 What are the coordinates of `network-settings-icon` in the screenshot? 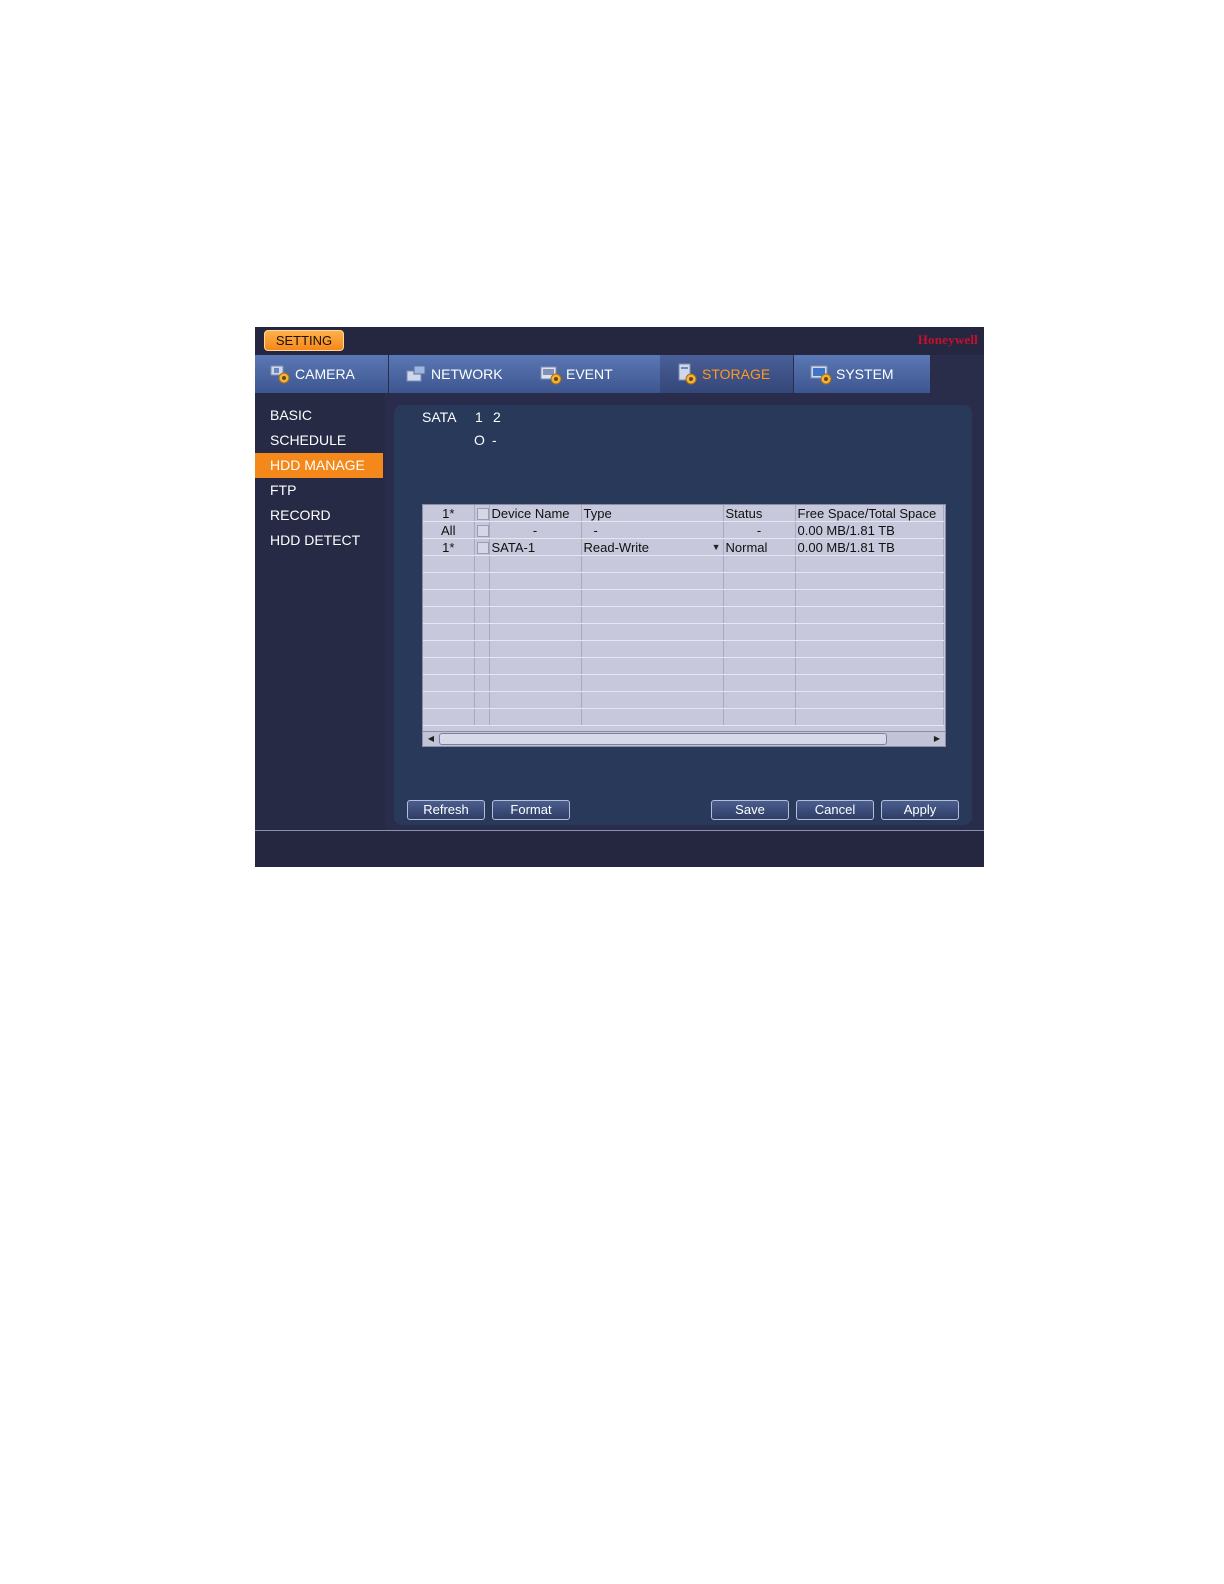 It's located at (416, 374).